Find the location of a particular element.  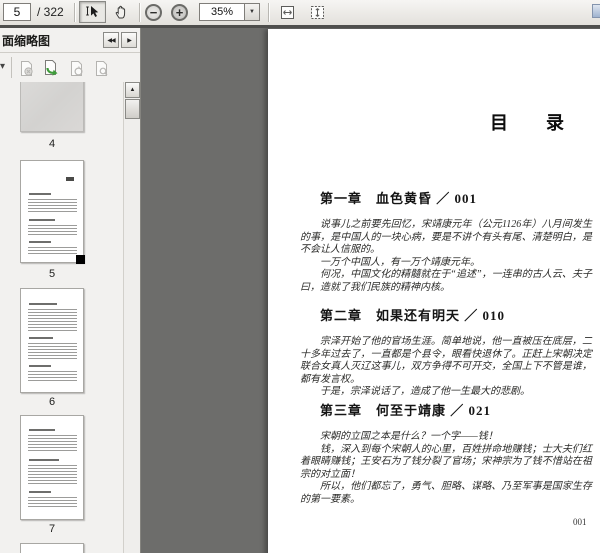

page-magnify-button is located at coordinates (101, 68).